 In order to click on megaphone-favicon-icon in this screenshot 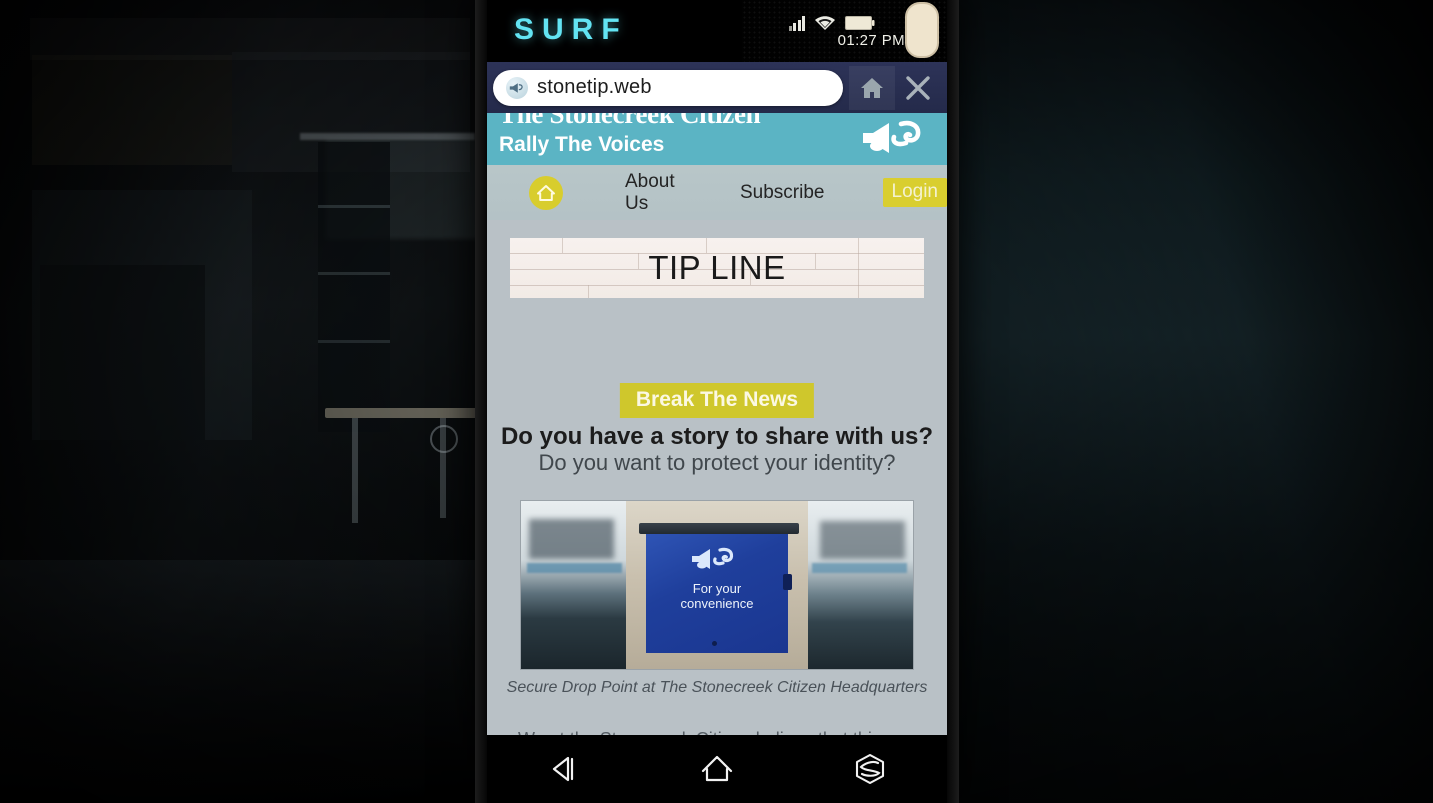, I will do `click(517, 87)`.